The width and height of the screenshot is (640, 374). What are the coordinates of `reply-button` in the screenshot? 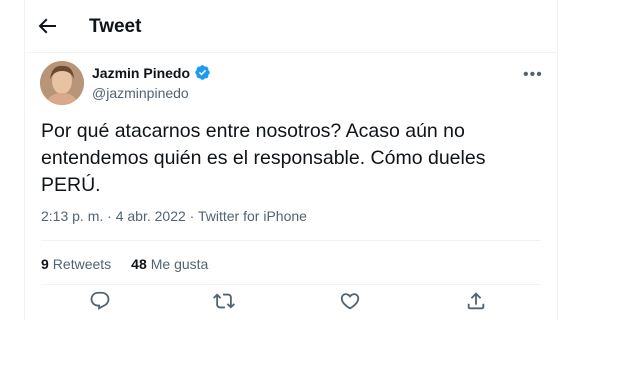 It's located at (103, 304).